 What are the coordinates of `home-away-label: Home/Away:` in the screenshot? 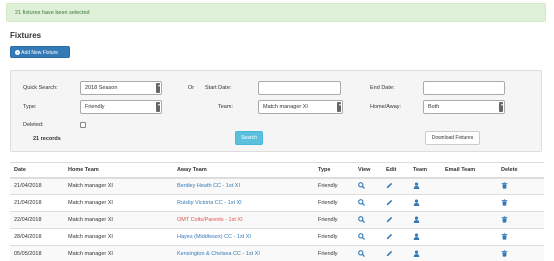 It's located at (386, 107).